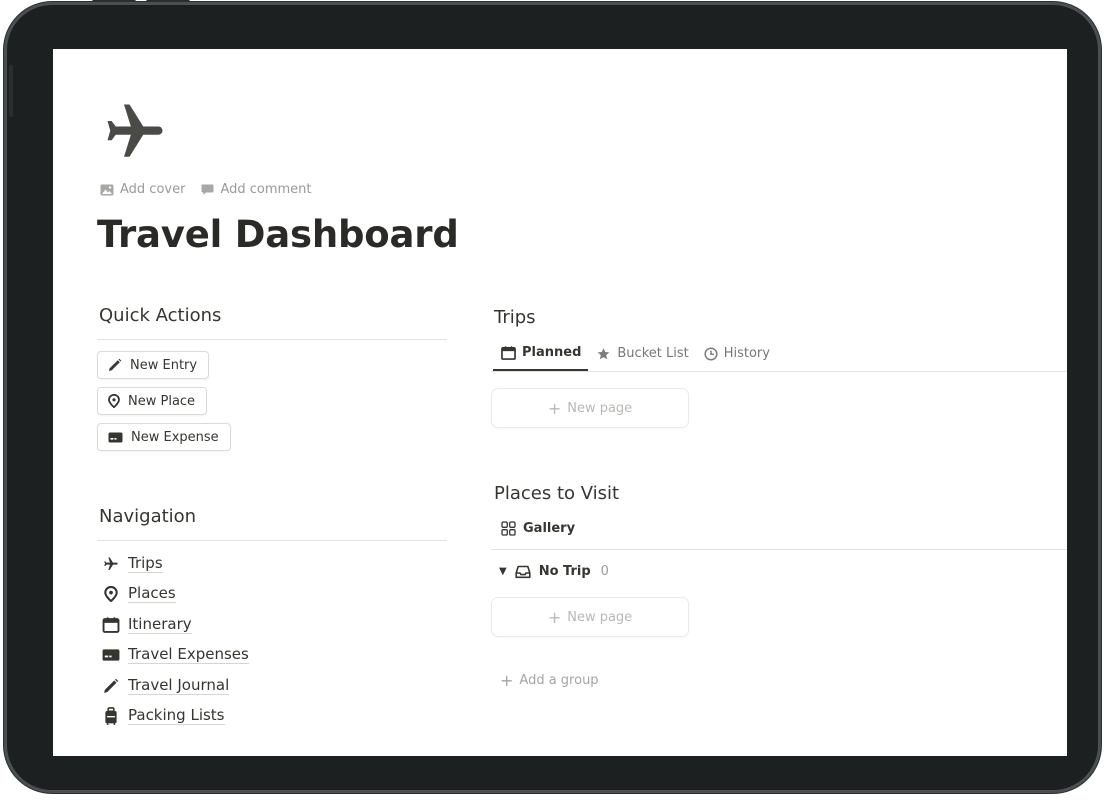 This screenshot has height=800, width=1106. Describe the element at coordinates (160, 624) in the screenshot. I see `nav-item-label: Itinerary` at that location.